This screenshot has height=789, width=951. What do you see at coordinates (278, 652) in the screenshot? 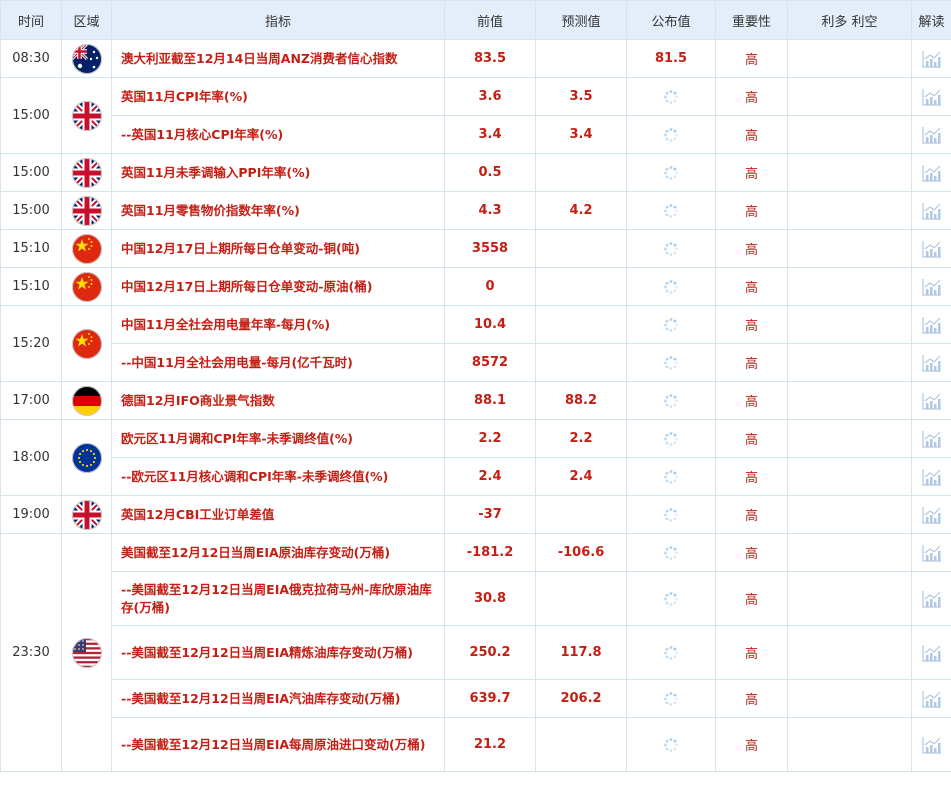
I see `indicator-name: --美国截至12月12日当周EIA精炼油库存变动(万桶)` at bounding box center [278, 652].